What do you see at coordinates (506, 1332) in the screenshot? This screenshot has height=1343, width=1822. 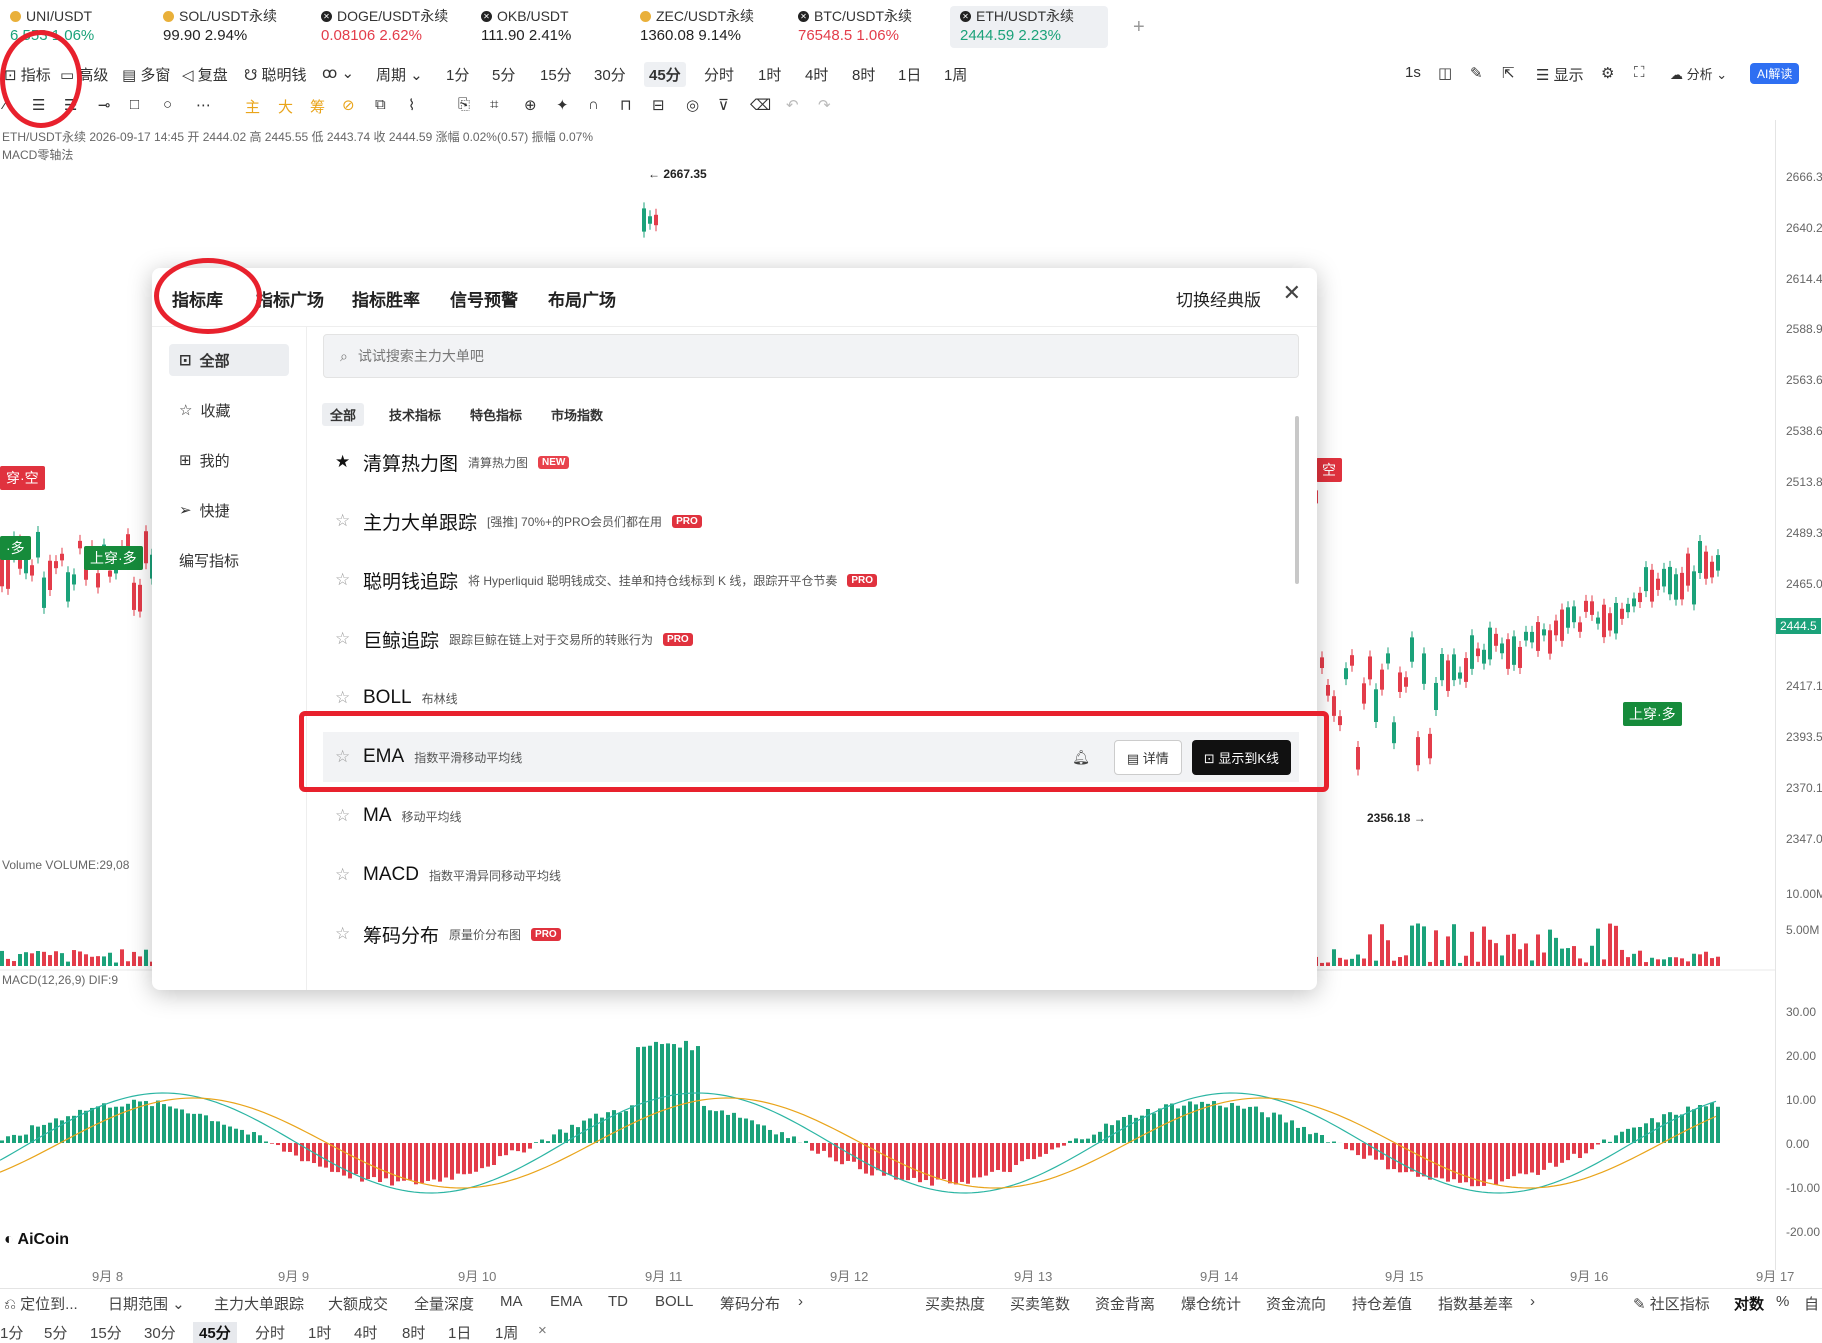 I see `bottom-period: 1周` at bounding box center [506, 1332].